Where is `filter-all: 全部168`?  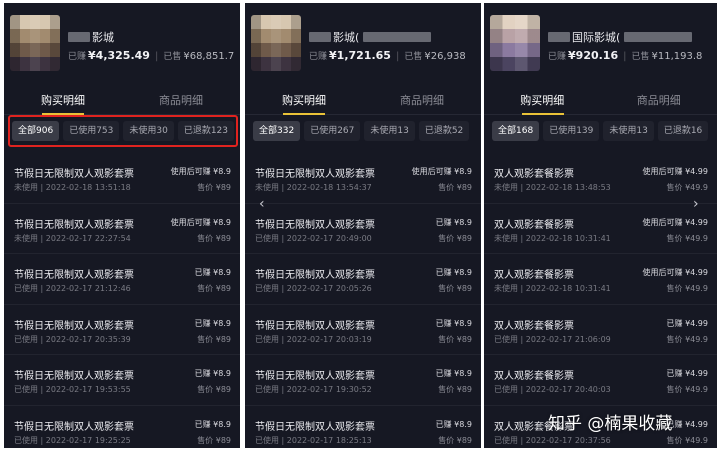 filter-all: 全部168 is located at coordinates (516, 131).